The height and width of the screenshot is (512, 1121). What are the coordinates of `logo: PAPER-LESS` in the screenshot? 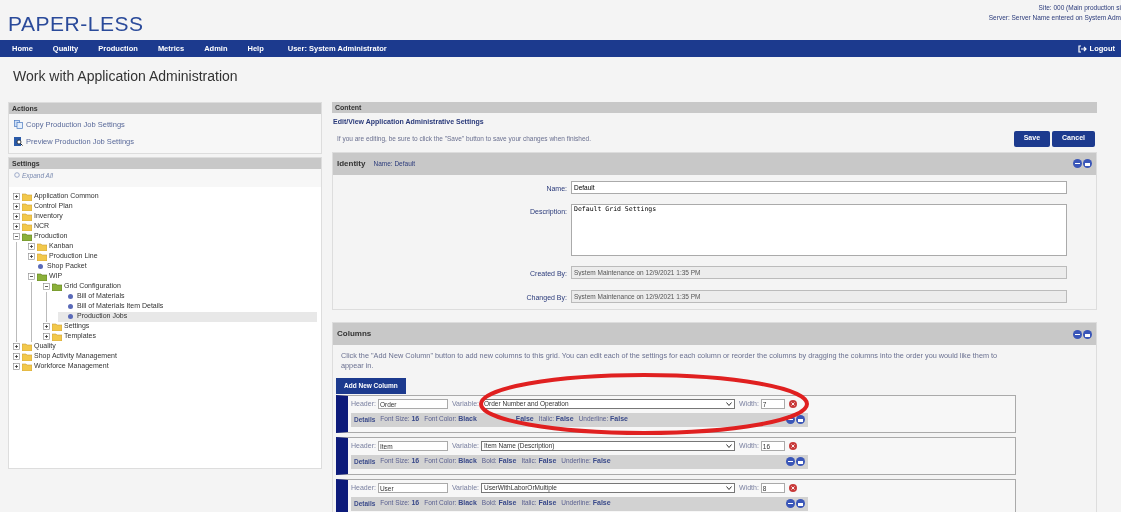 It's located at (76, 24).